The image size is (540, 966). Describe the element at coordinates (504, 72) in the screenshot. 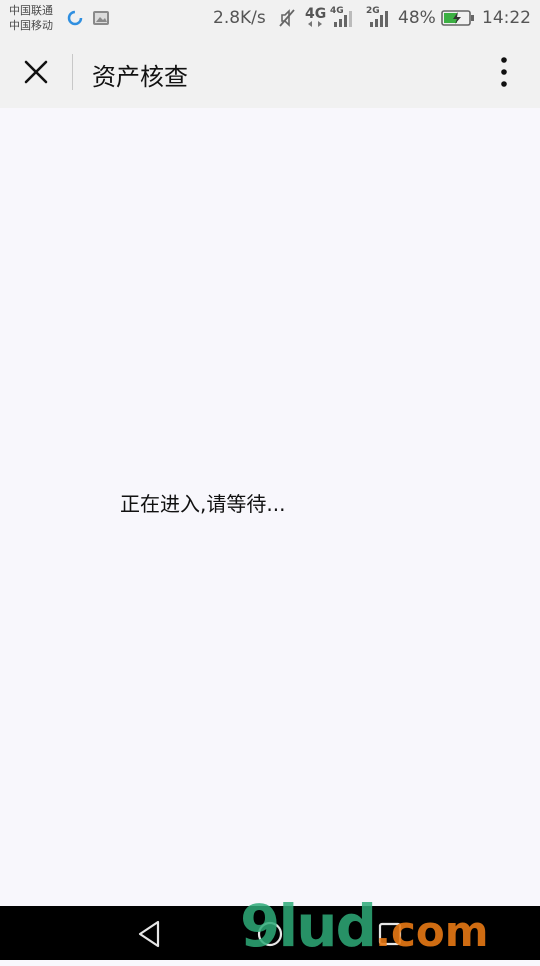

I see `more-vertical-icon` at that location.